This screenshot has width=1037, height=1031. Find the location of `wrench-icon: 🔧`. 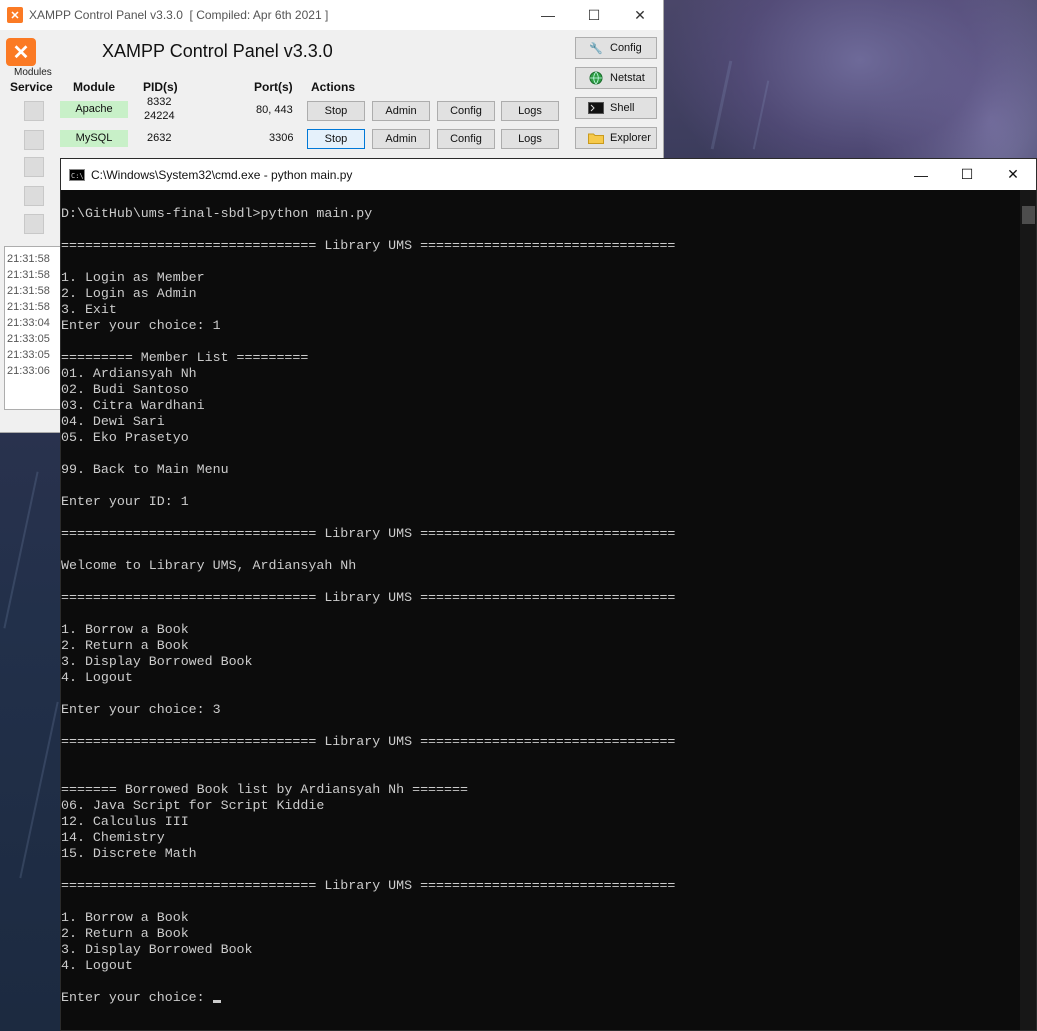

wrench-icon: 🔧 is located at coordinates (596, 48).